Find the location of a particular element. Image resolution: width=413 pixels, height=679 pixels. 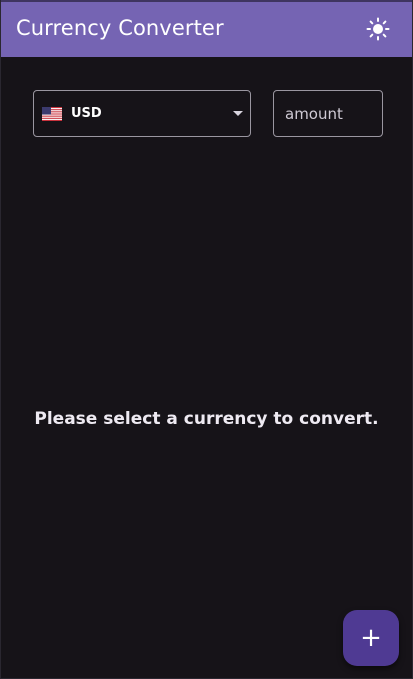

theme-toggle-button is located at coordinates (378, 29).